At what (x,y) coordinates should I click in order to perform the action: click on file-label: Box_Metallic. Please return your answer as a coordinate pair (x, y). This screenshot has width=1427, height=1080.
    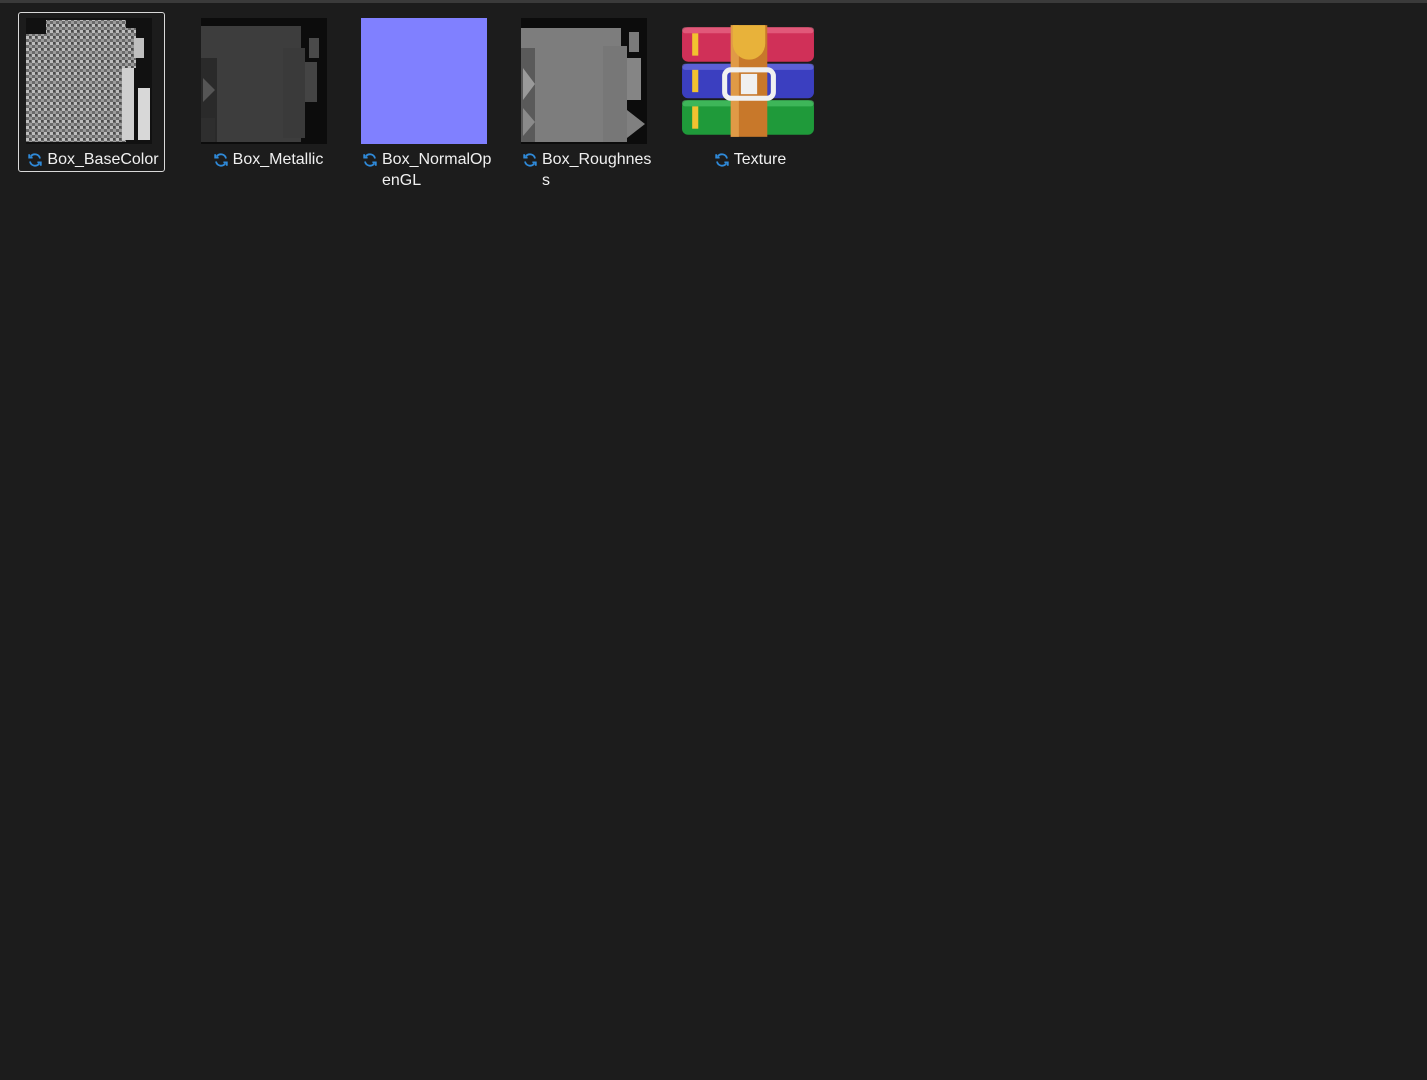
    Looking at the image, I should click on (268, 159).